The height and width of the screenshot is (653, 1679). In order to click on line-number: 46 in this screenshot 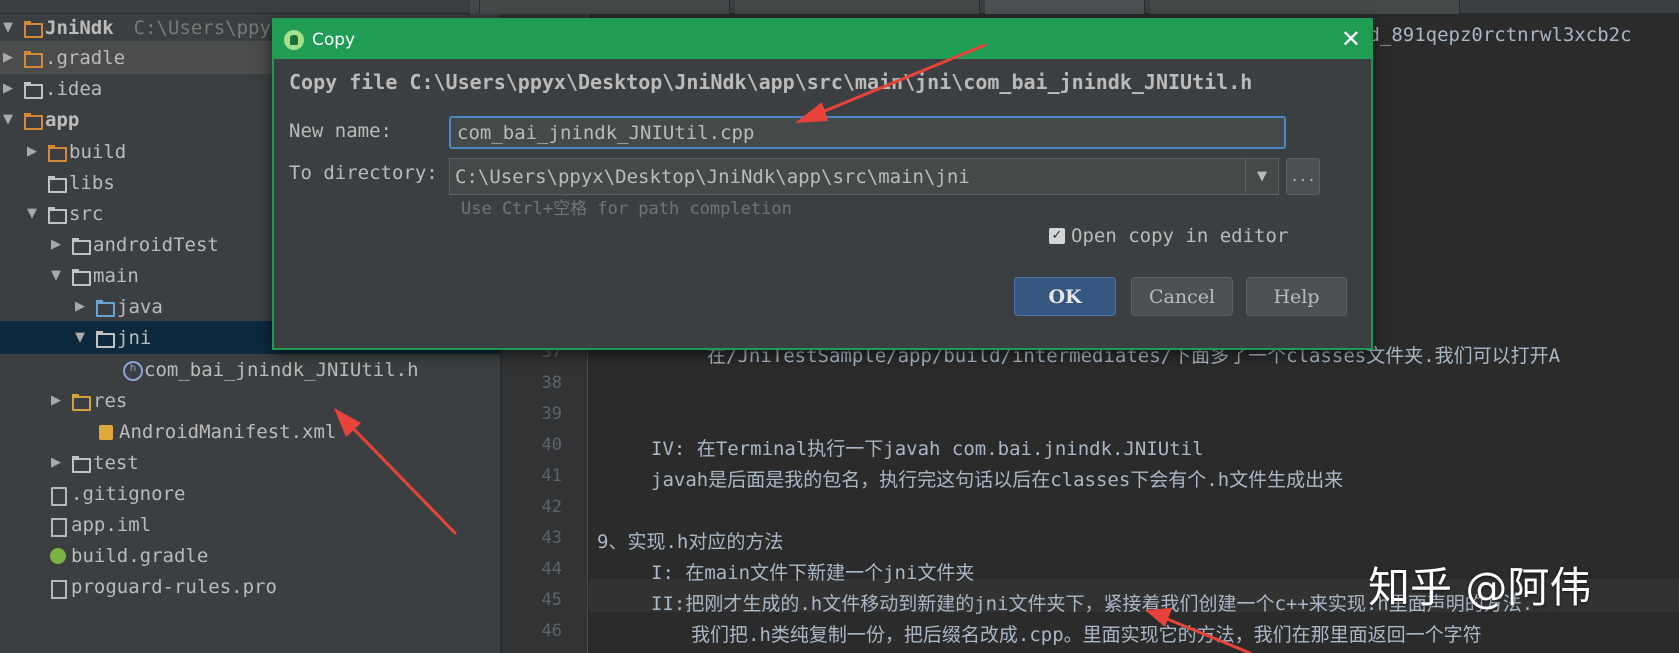, I will do `click(551, 631)`.